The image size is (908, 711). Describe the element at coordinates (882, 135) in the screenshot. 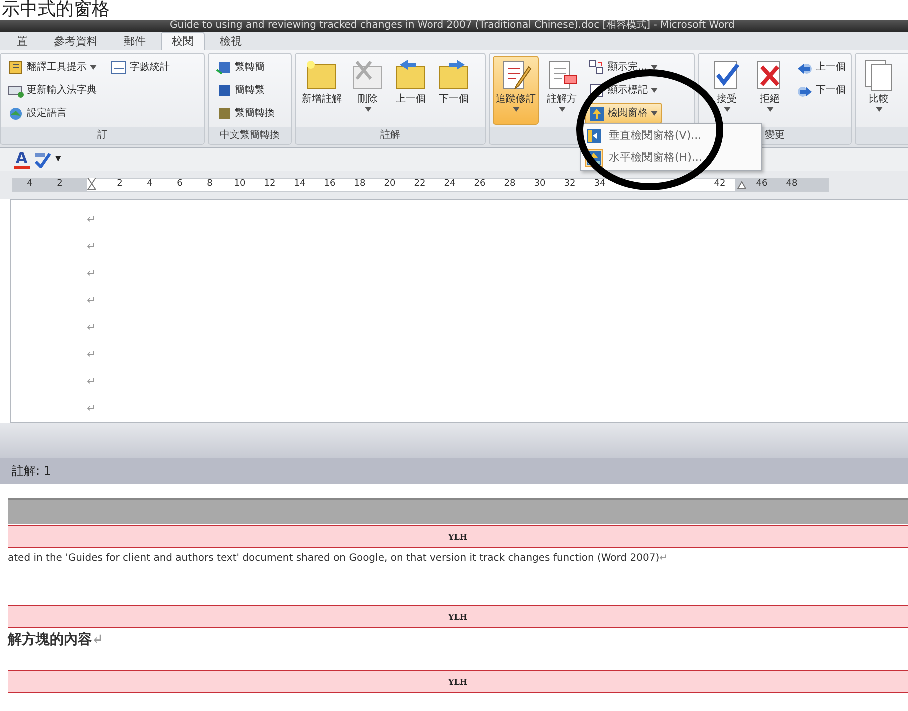

I see `group-label-bar` at that location.